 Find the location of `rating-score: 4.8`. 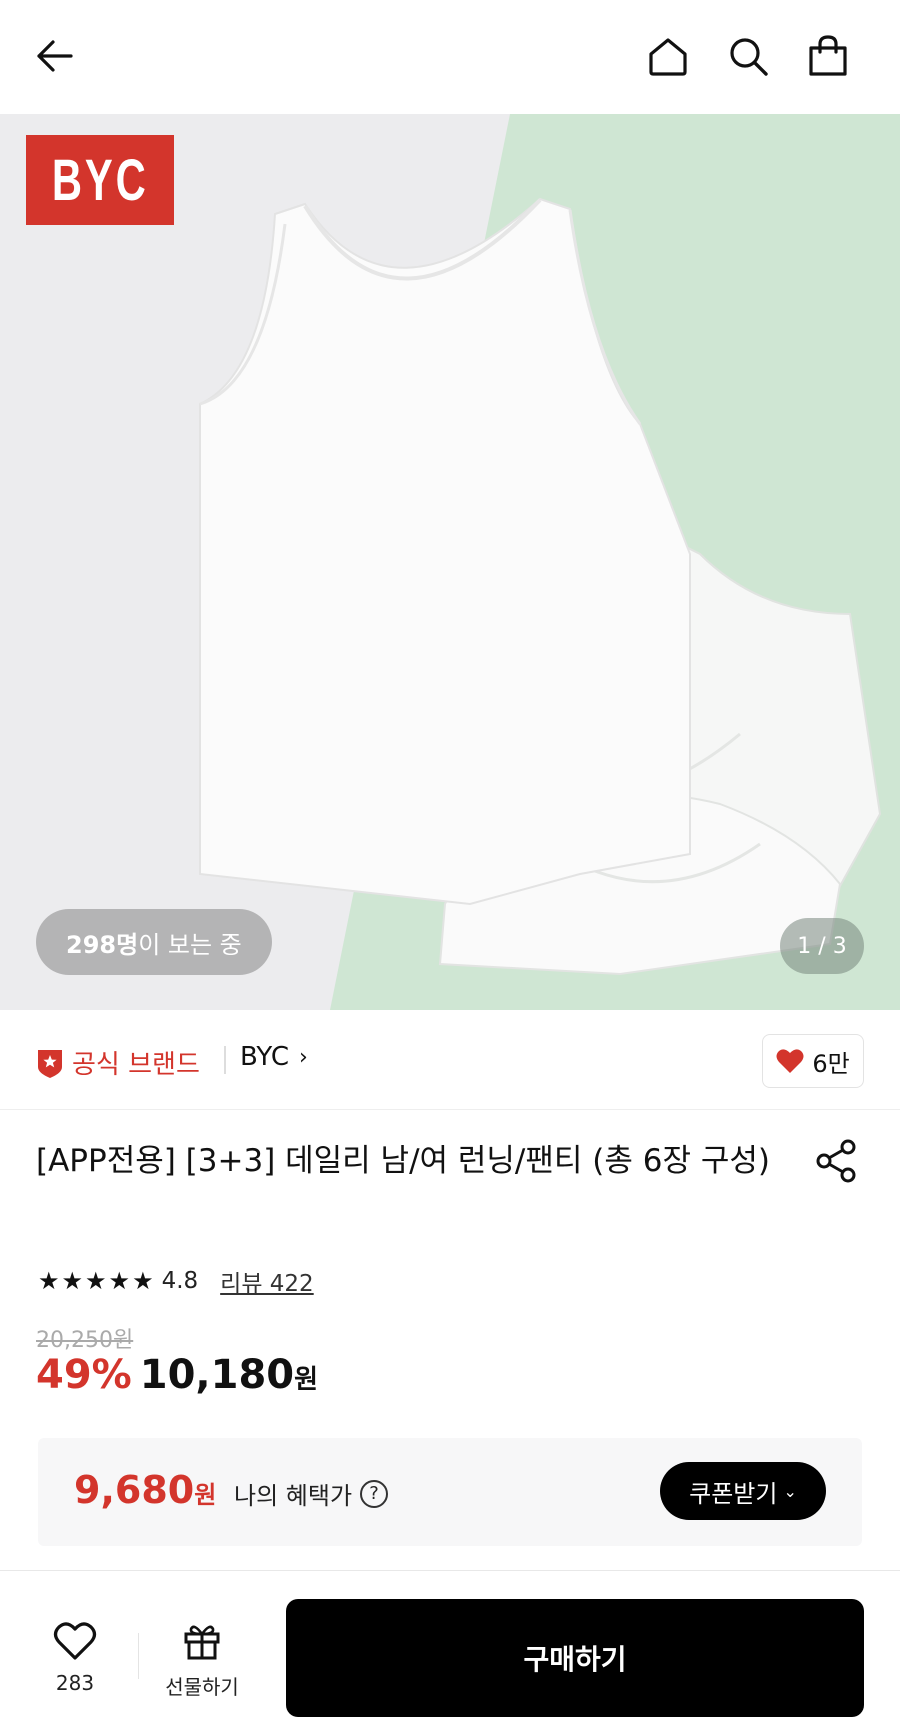

rating-score: 4.8 is located at coordinates (180, 1281).